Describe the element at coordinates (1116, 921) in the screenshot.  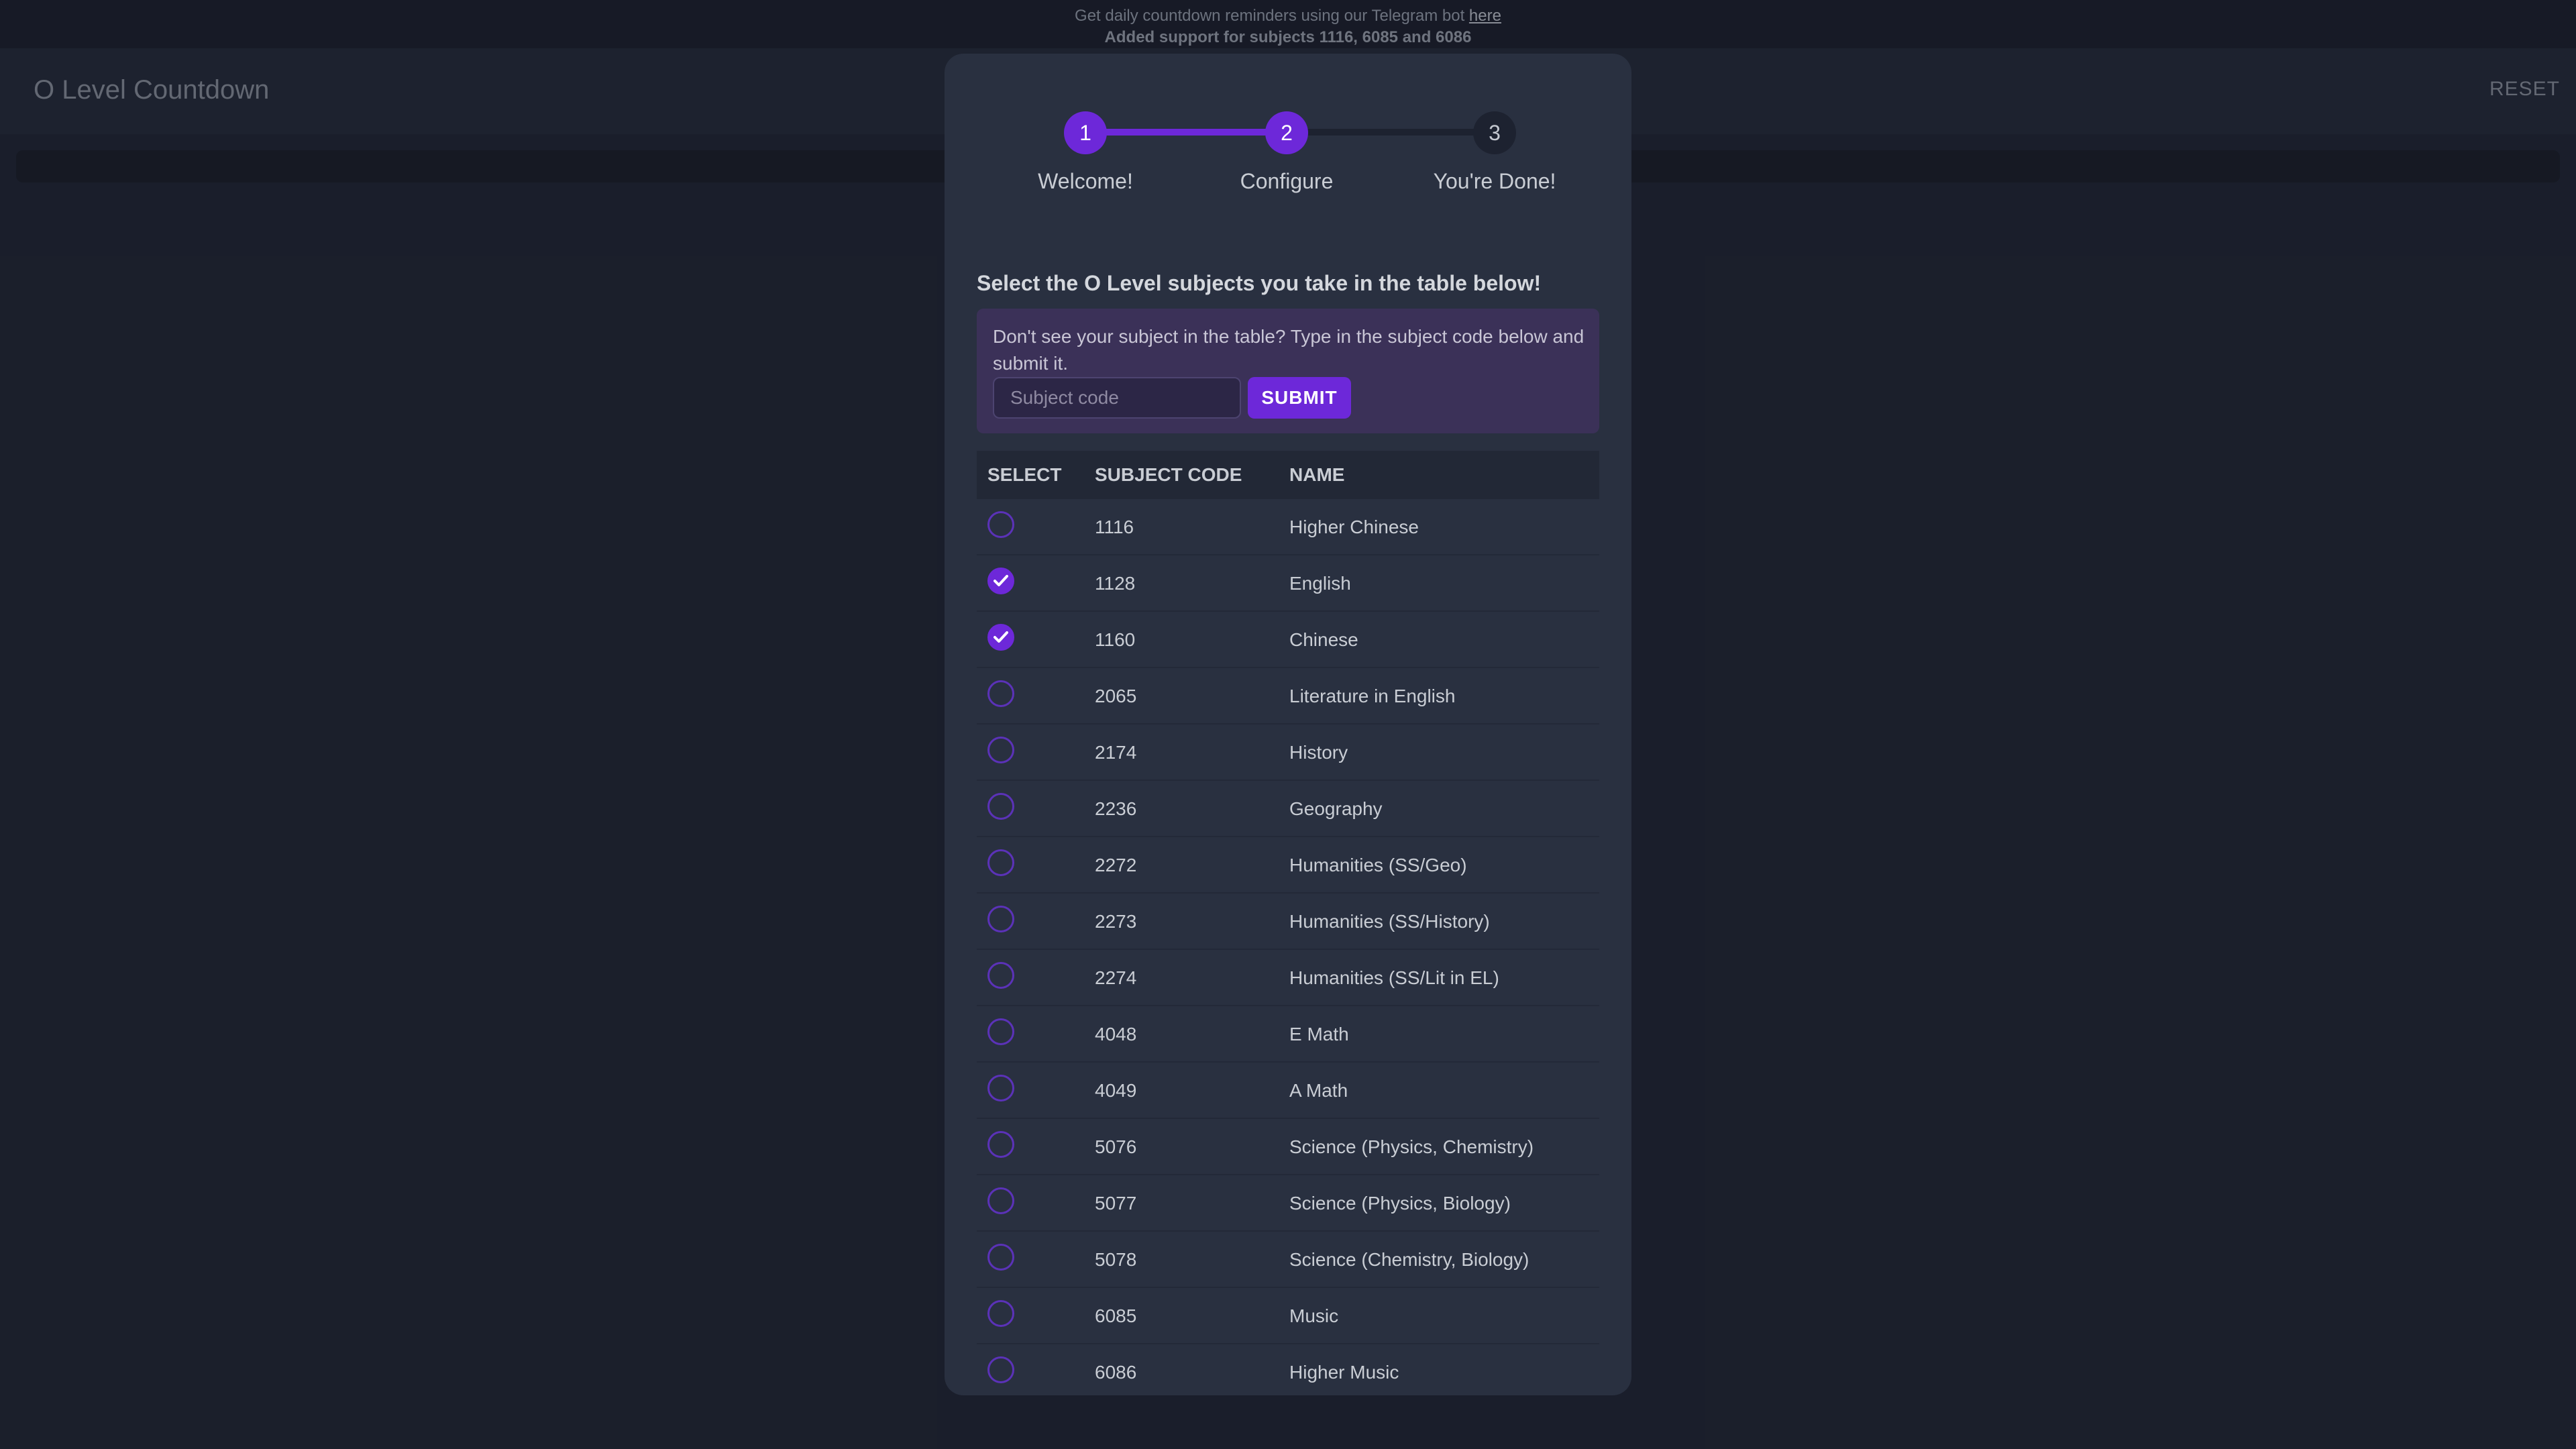
I see `subject-code: 2273` at that location.